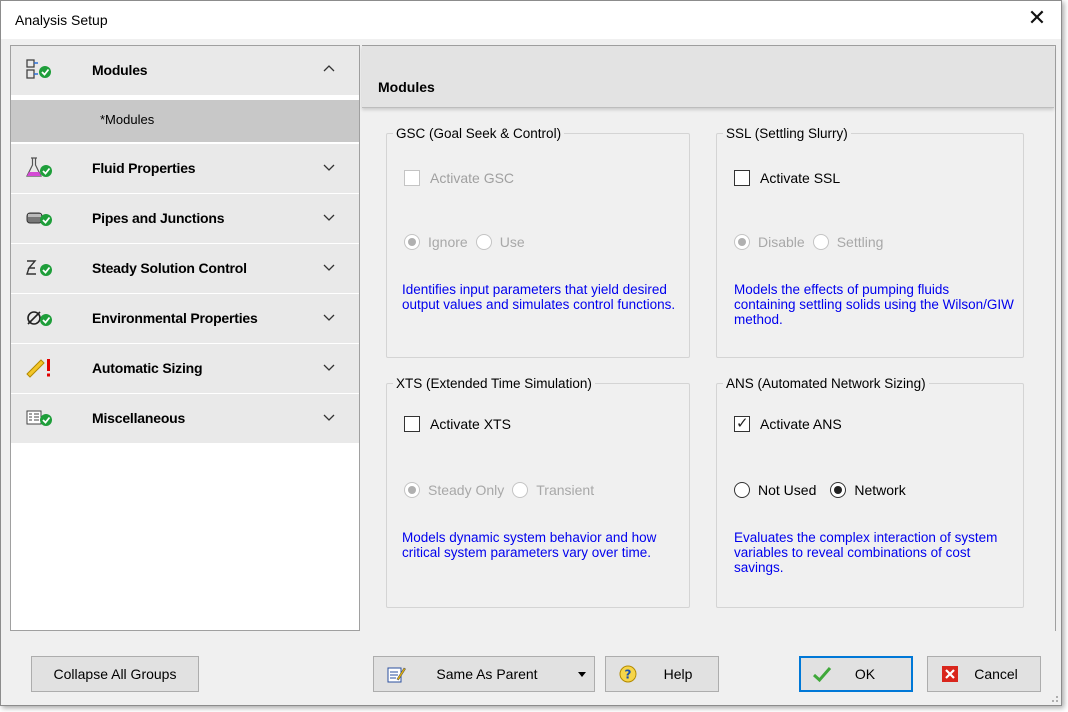 This screenshot has width=1068, height=712. I want to click on modules-icon, so click(38, 69).